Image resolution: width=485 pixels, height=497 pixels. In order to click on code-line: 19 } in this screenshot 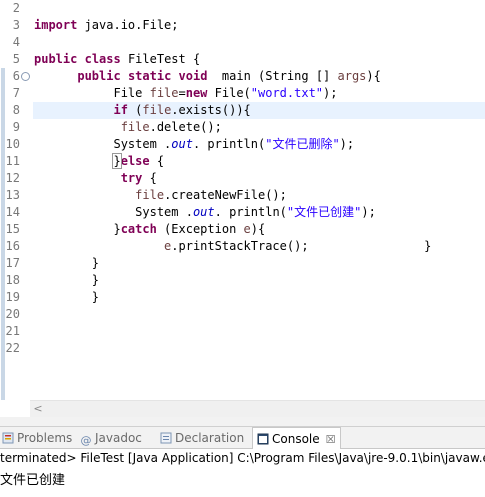, I will do `click(242, 297)`.